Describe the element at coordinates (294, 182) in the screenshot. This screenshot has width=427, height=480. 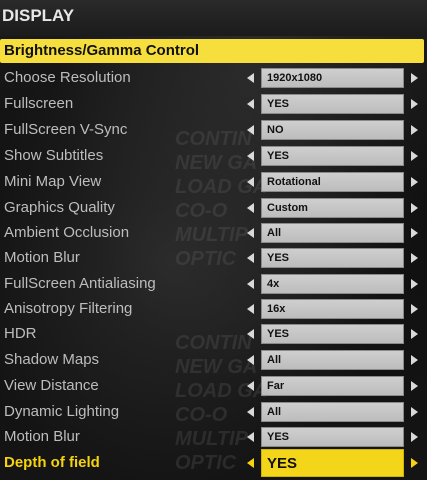
I see `setting-value-text: Rotational` at that location.